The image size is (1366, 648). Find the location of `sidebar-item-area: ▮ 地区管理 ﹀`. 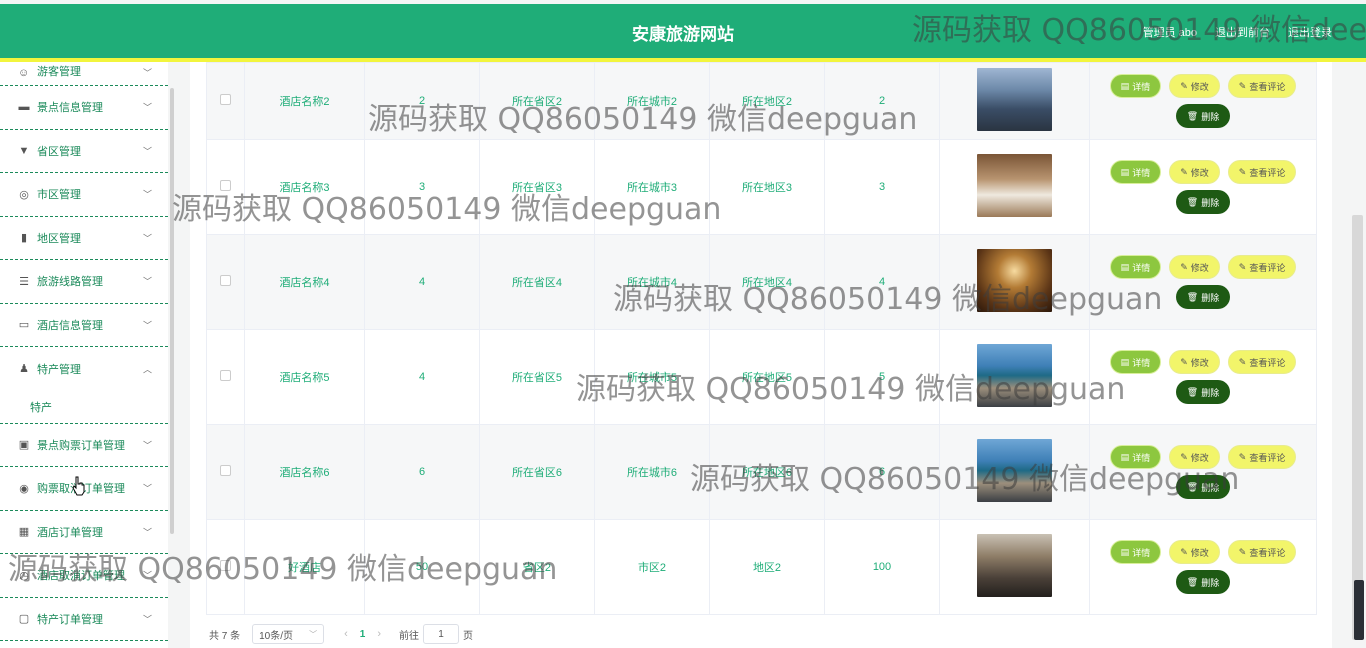

sidebar-item-area: ▮ 地区管理 ﹀ is located at coordinates (84, 238).